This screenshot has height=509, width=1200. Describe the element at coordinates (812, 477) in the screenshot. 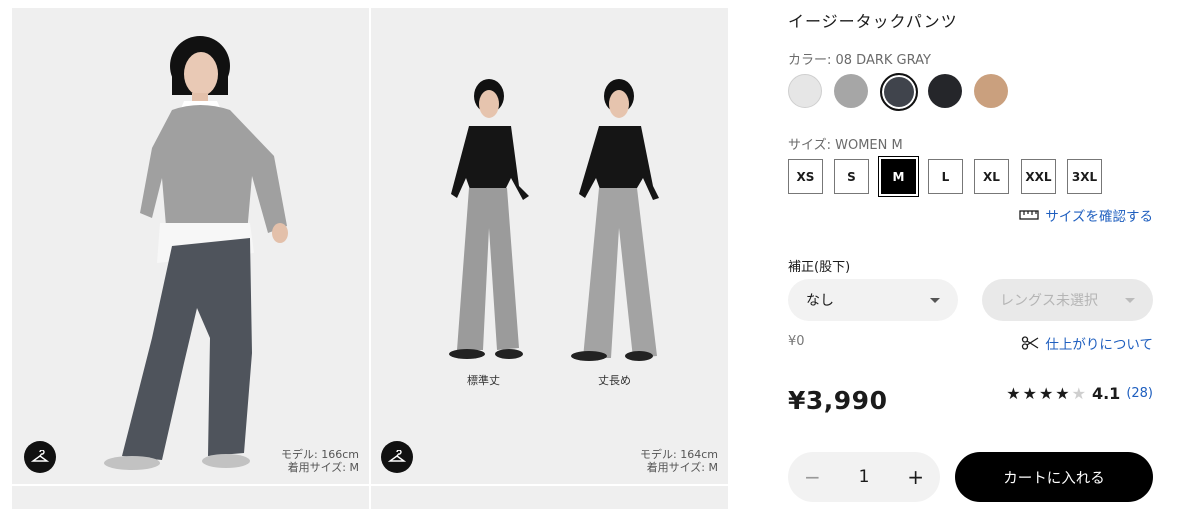

I see `quantity-decrease-button: −` at that location.